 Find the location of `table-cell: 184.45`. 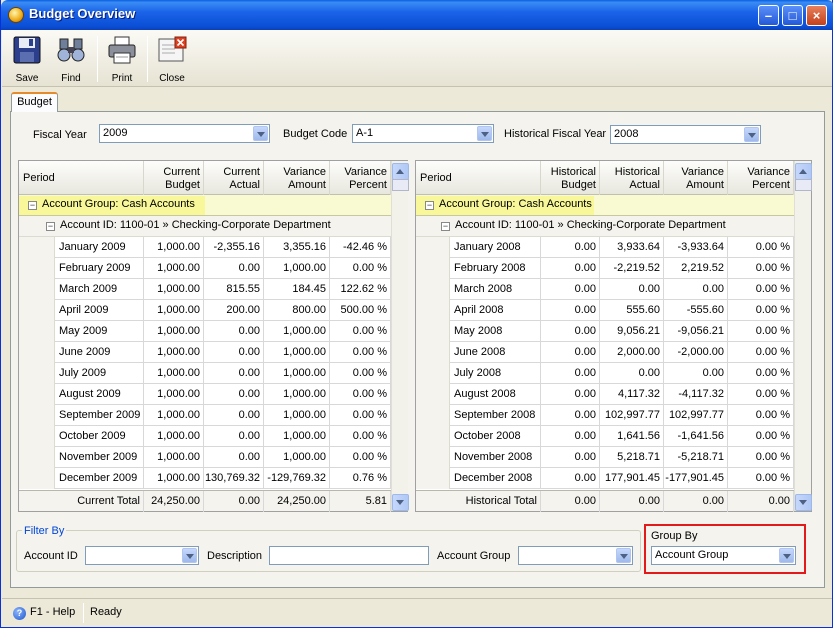

table-cell: 184.45 is located at coordinates (297, 289).